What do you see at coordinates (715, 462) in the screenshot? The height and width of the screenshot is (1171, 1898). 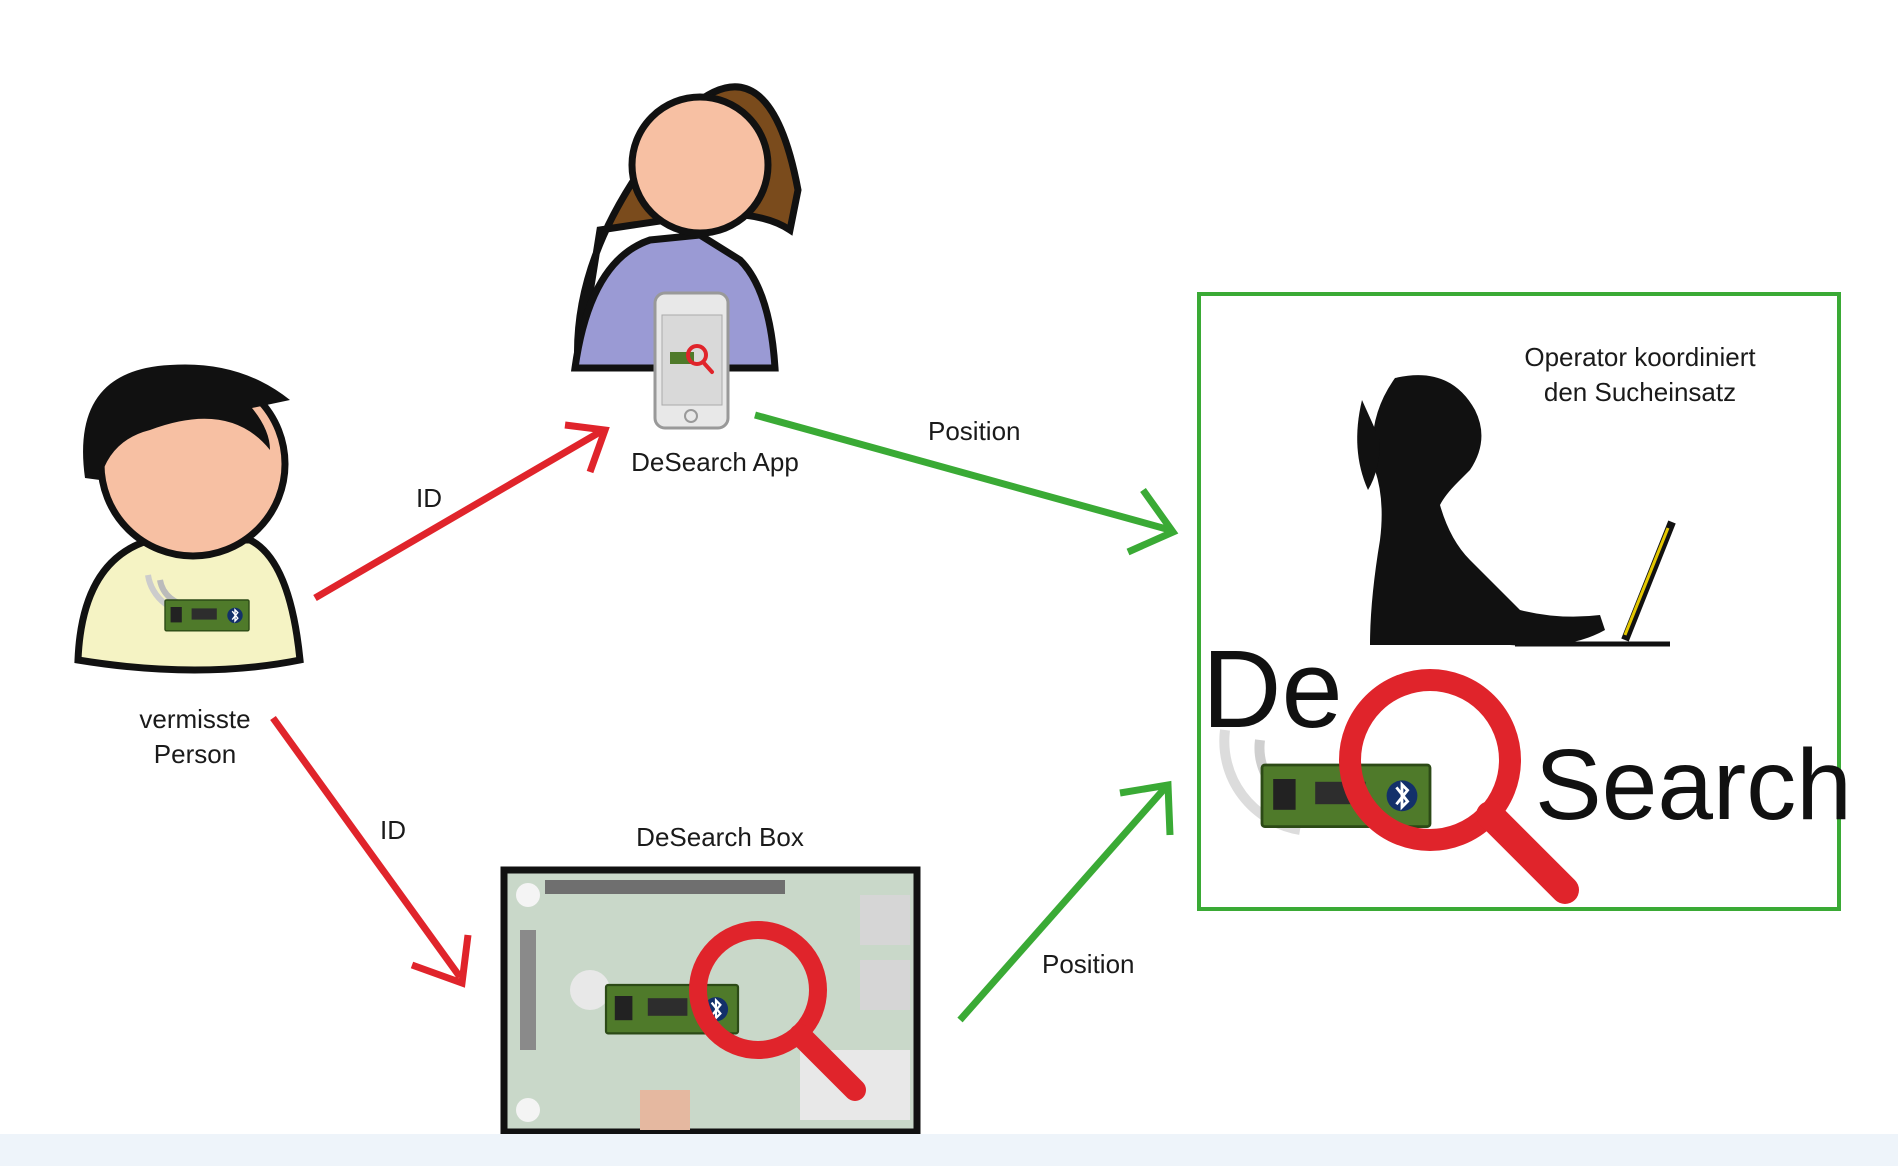 I see `label-desearch-app: DeSearch App` at bounding box center [715, 462].